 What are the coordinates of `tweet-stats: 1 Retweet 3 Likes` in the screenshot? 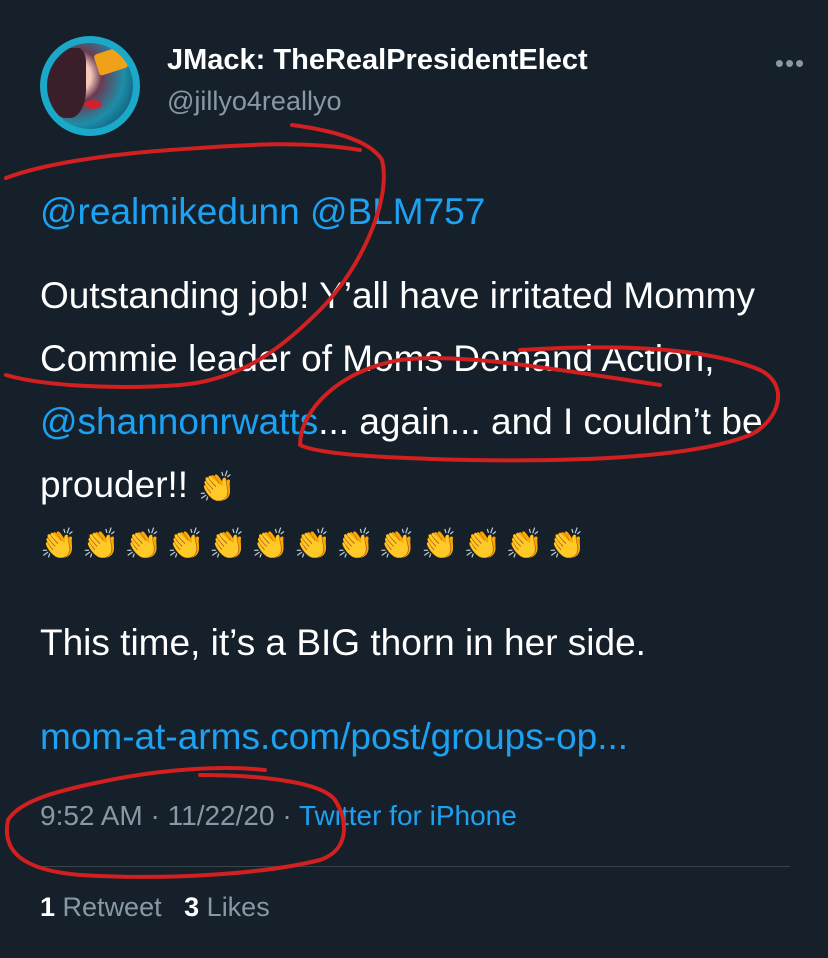 It's located at (155, 907).